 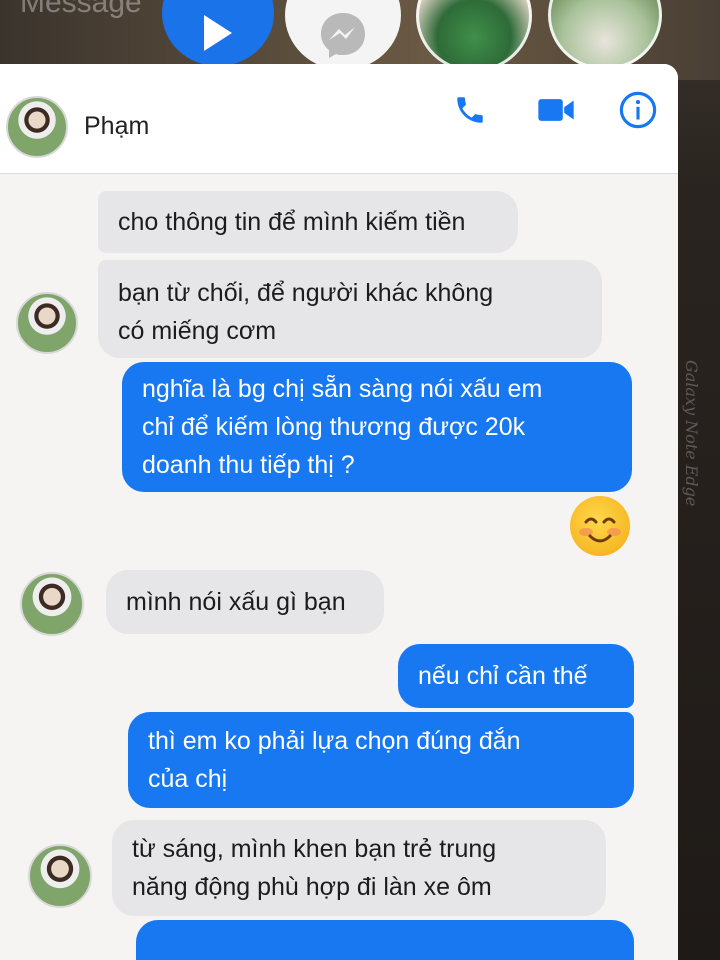 I want to click on video-camera-icon, so click(x=556, y=110).